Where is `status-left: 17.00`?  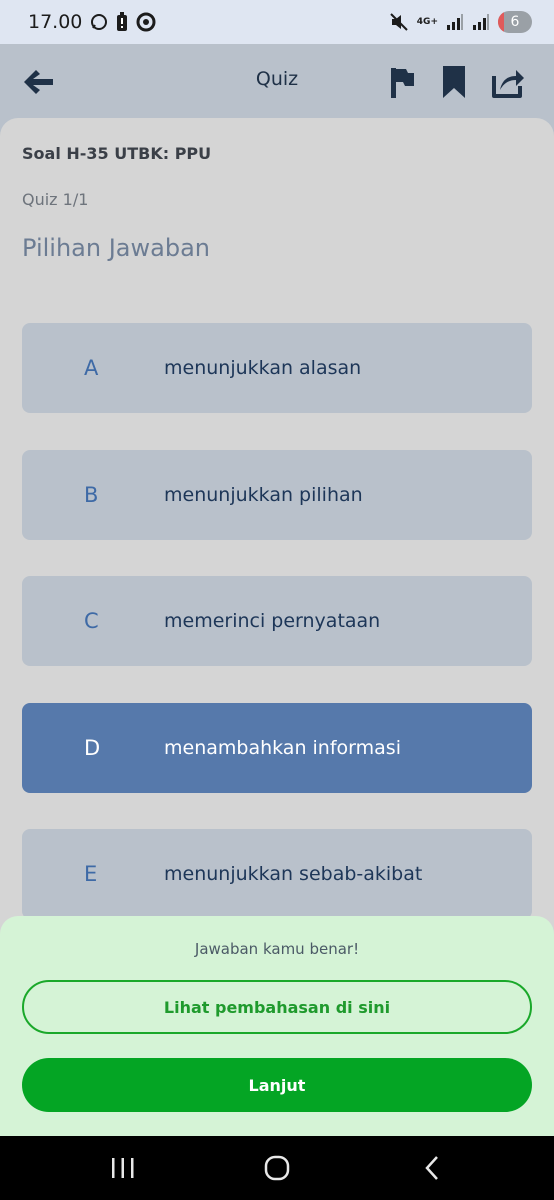 status-left: 17.00 is located at coordinates (92, 22).